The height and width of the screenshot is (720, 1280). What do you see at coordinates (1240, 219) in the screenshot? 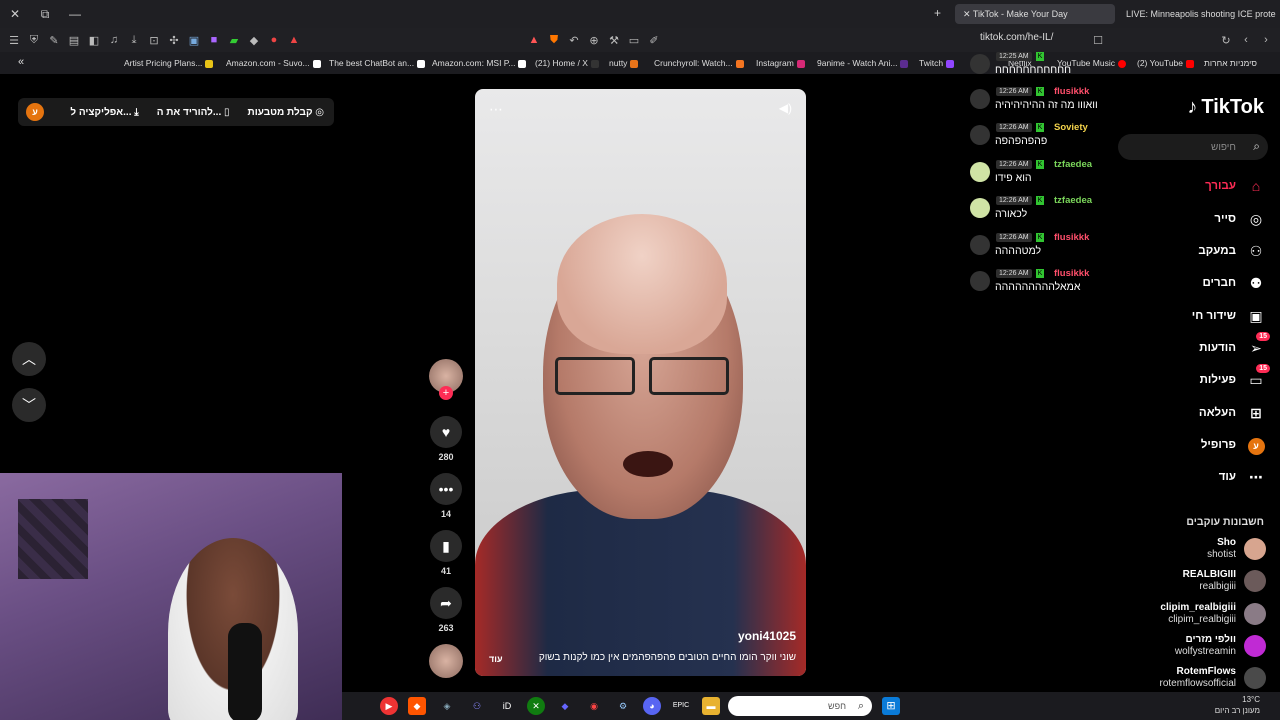
I see `nav-explore: סייר ◎` at bounding box center [1240, 219].